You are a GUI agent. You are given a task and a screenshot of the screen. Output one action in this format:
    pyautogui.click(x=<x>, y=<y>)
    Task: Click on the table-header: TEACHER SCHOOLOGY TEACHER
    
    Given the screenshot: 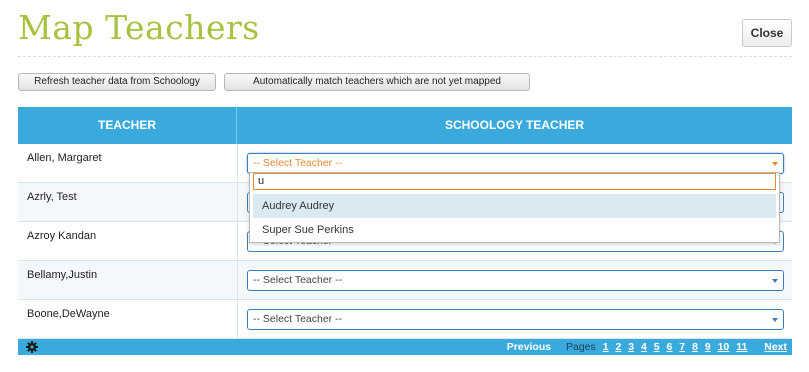 What is the action you would take?
    pyautogui.click(x=405, y=125)
    